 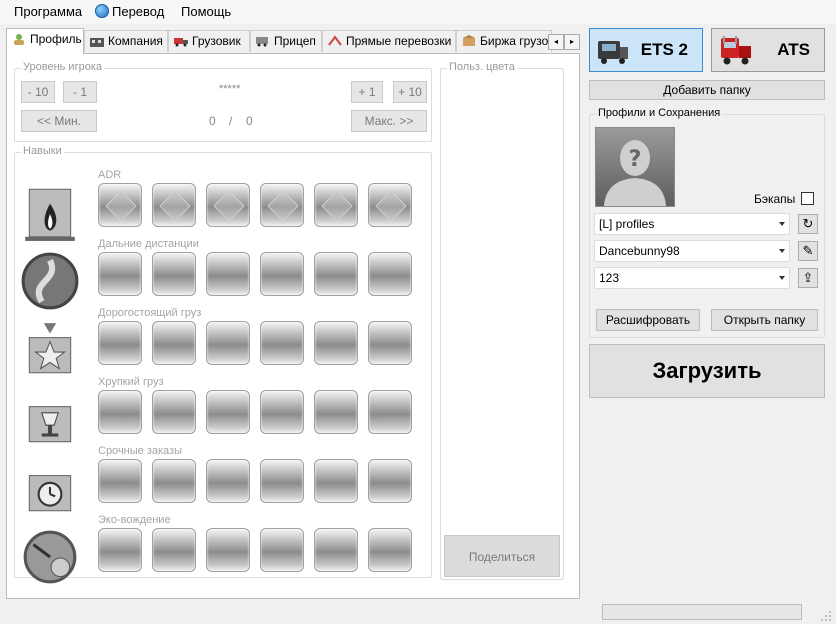 What do you see at coordinates (389, 121) in the screenshot?
I see `level-max-button: Макс. >>` at bounding box center [389, 121].